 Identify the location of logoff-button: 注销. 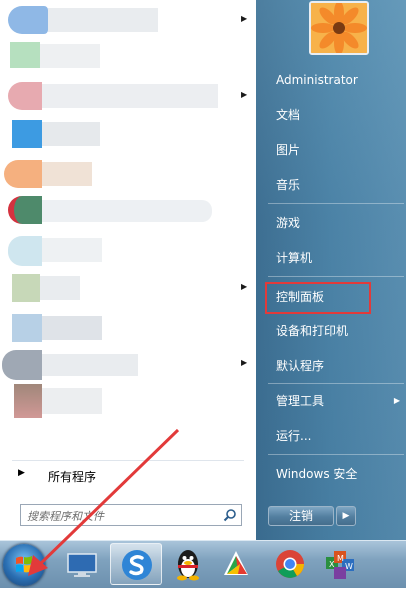
(301, 516).